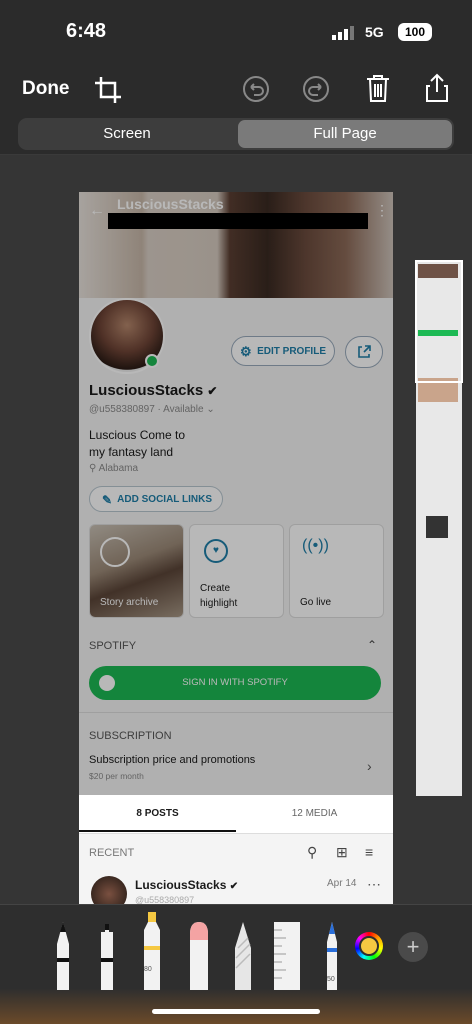  Describe the element at coordinates (46, 89) in the screenshot. I see `done-button: Done` at that location.